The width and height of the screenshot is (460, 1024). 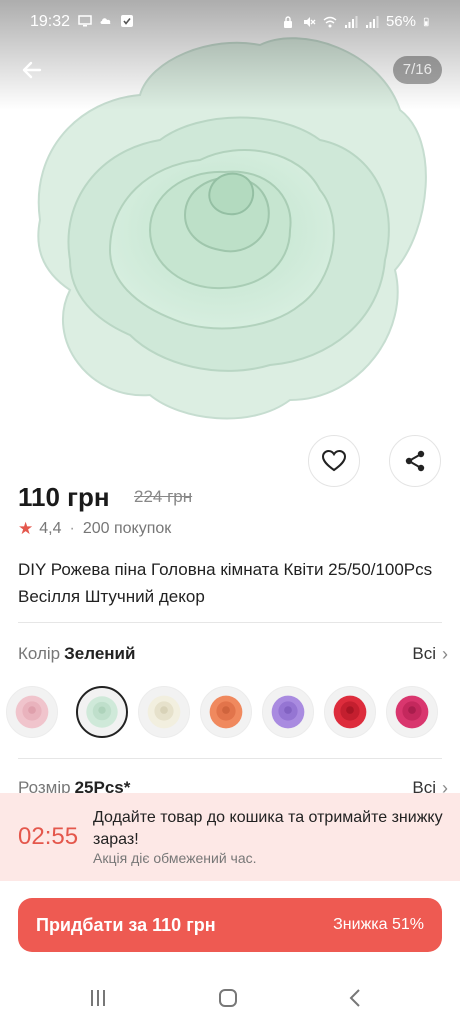 What do you see at coordinates (226, 712) in the screenshot?
I see `swatch-orange` at bounding box center [226, 712].